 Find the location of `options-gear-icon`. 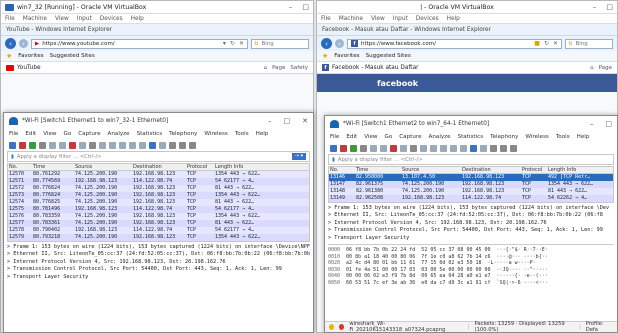

options-gear-icon is located at coordinates (42, 145).